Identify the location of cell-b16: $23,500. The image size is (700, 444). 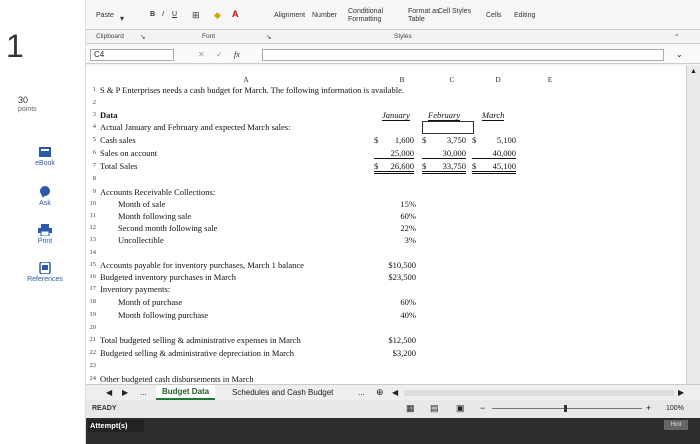
(396, 277).